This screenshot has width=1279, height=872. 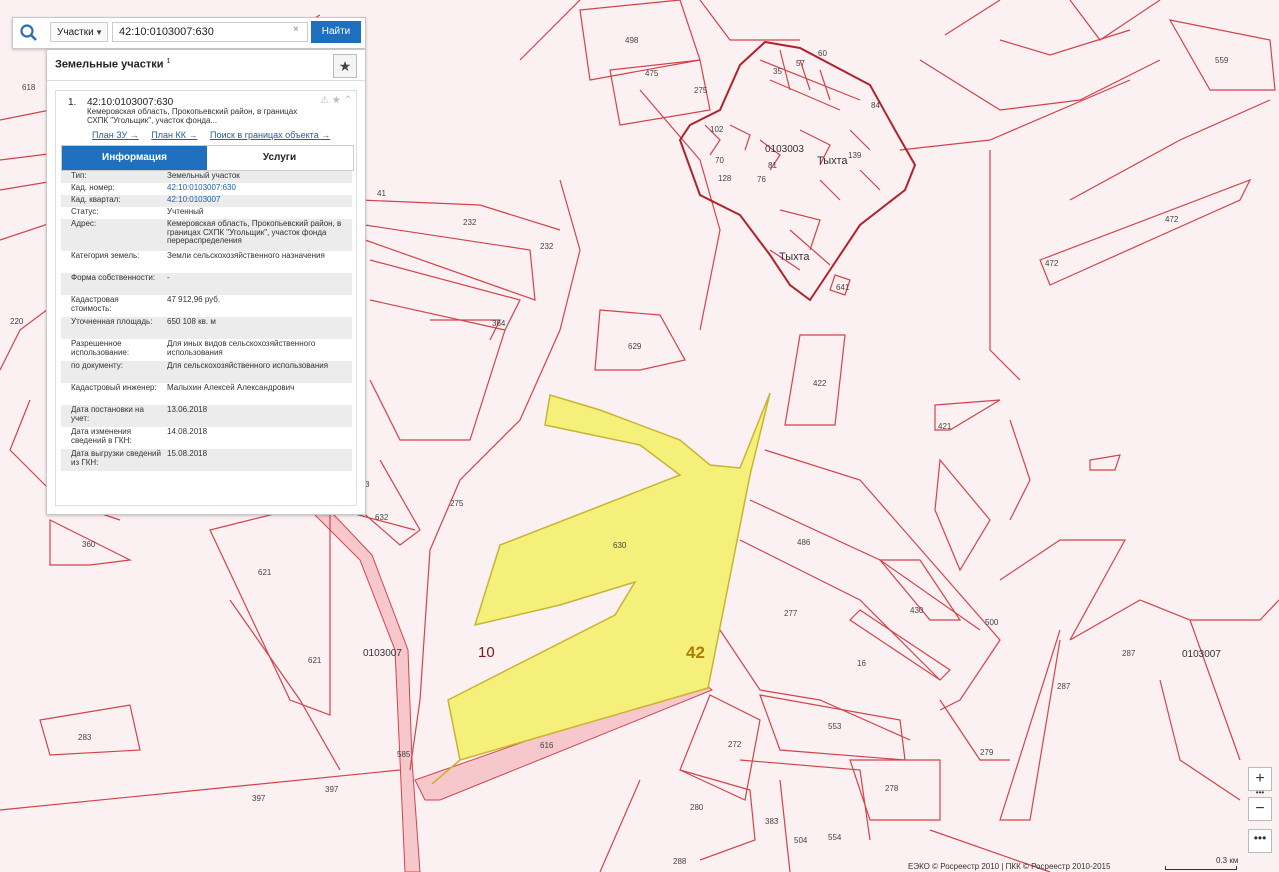 What do you see at coordinates (547, 745) in the screenshot?
I see `parcel-number-label: 616` at bounding box center [547, 745].